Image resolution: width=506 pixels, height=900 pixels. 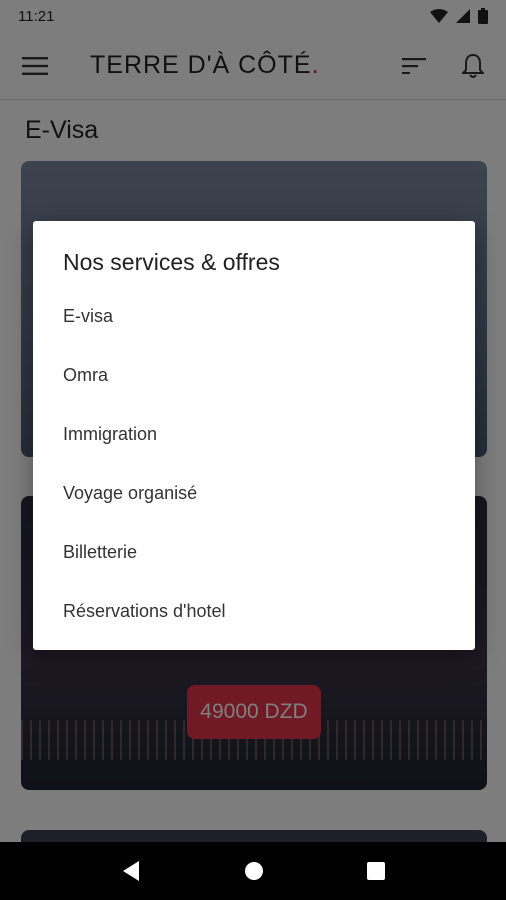 I want to click on dialog-item-omra: Omra, so click(x=254, y=375).